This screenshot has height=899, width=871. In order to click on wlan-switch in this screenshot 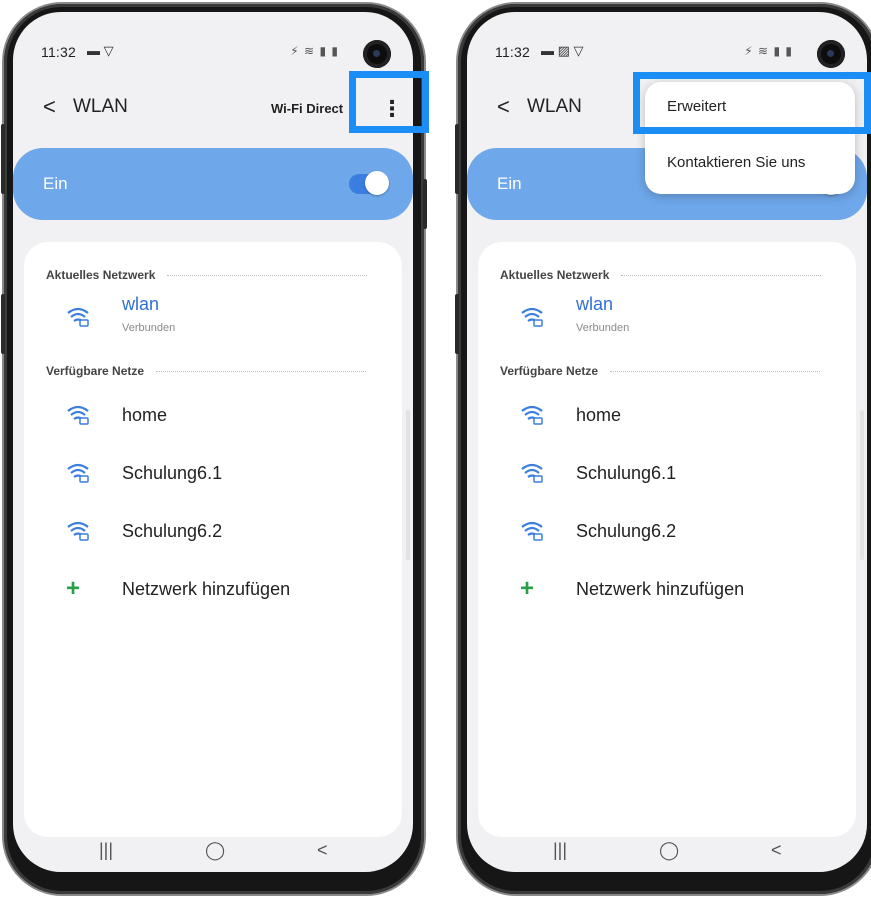, I will do `click(369, 183)`.